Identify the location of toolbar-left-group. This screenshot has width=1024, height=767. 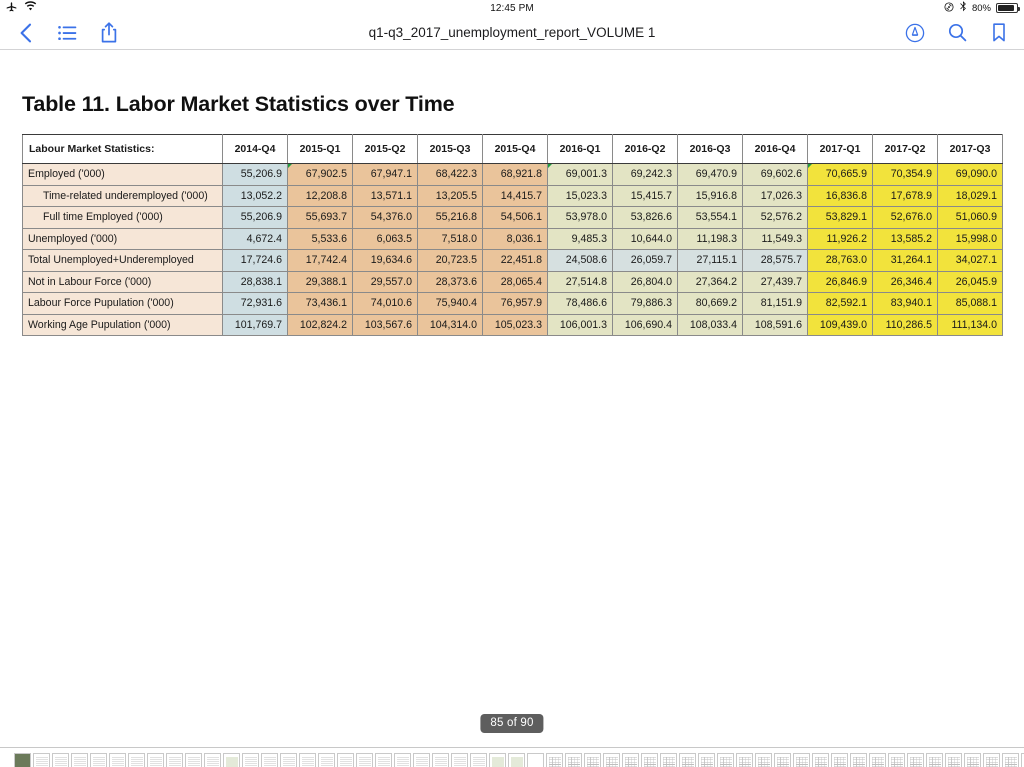
(67, 33).